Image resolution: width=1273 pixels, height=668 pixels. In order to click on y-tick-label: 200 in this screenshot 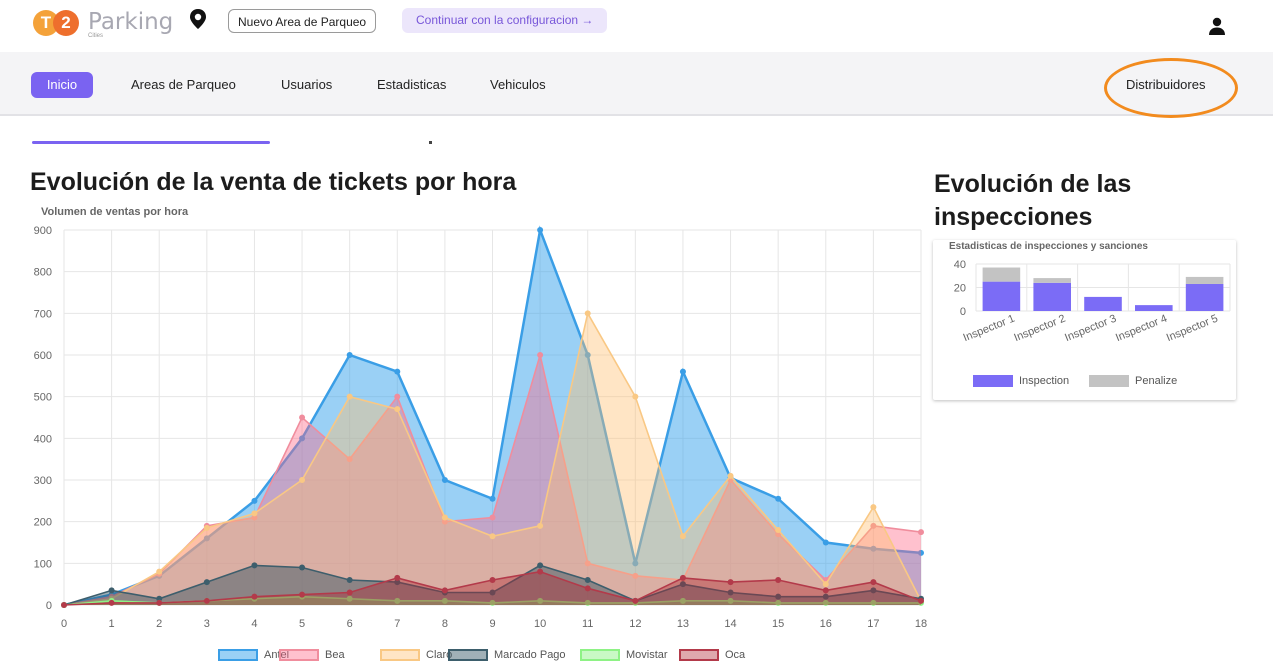, I will do `click(43, 523)`.